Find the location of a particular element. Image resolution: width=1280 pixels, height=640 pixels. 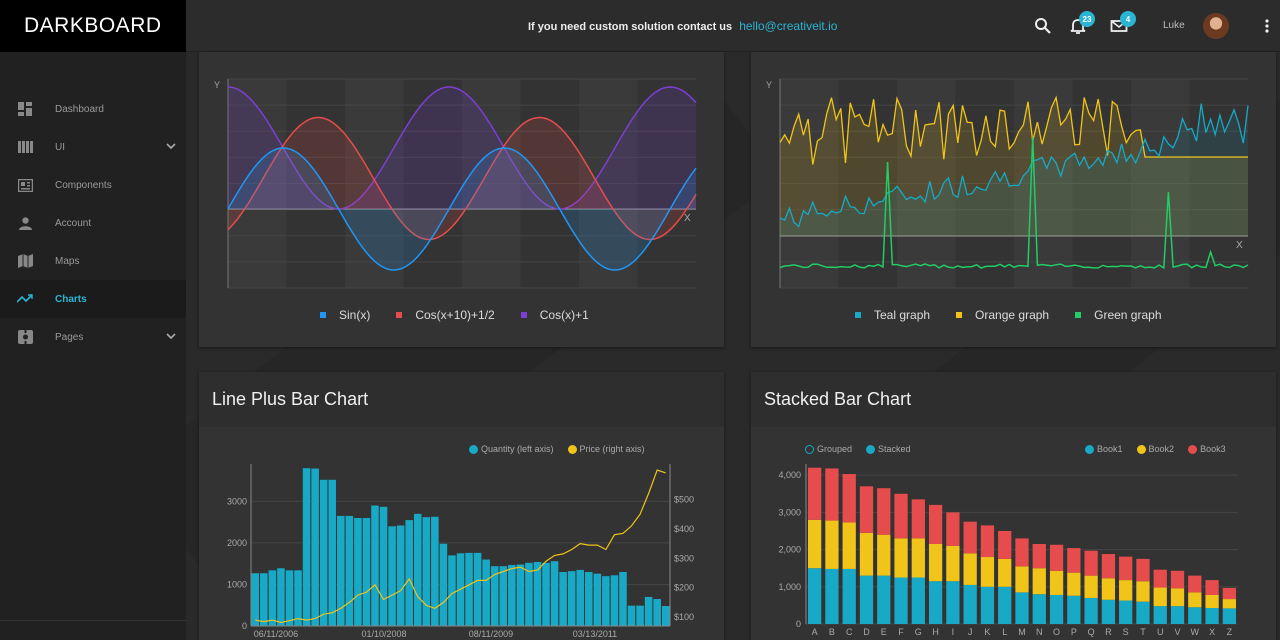

x-tick-label: K is located at coordinates (987, 632).